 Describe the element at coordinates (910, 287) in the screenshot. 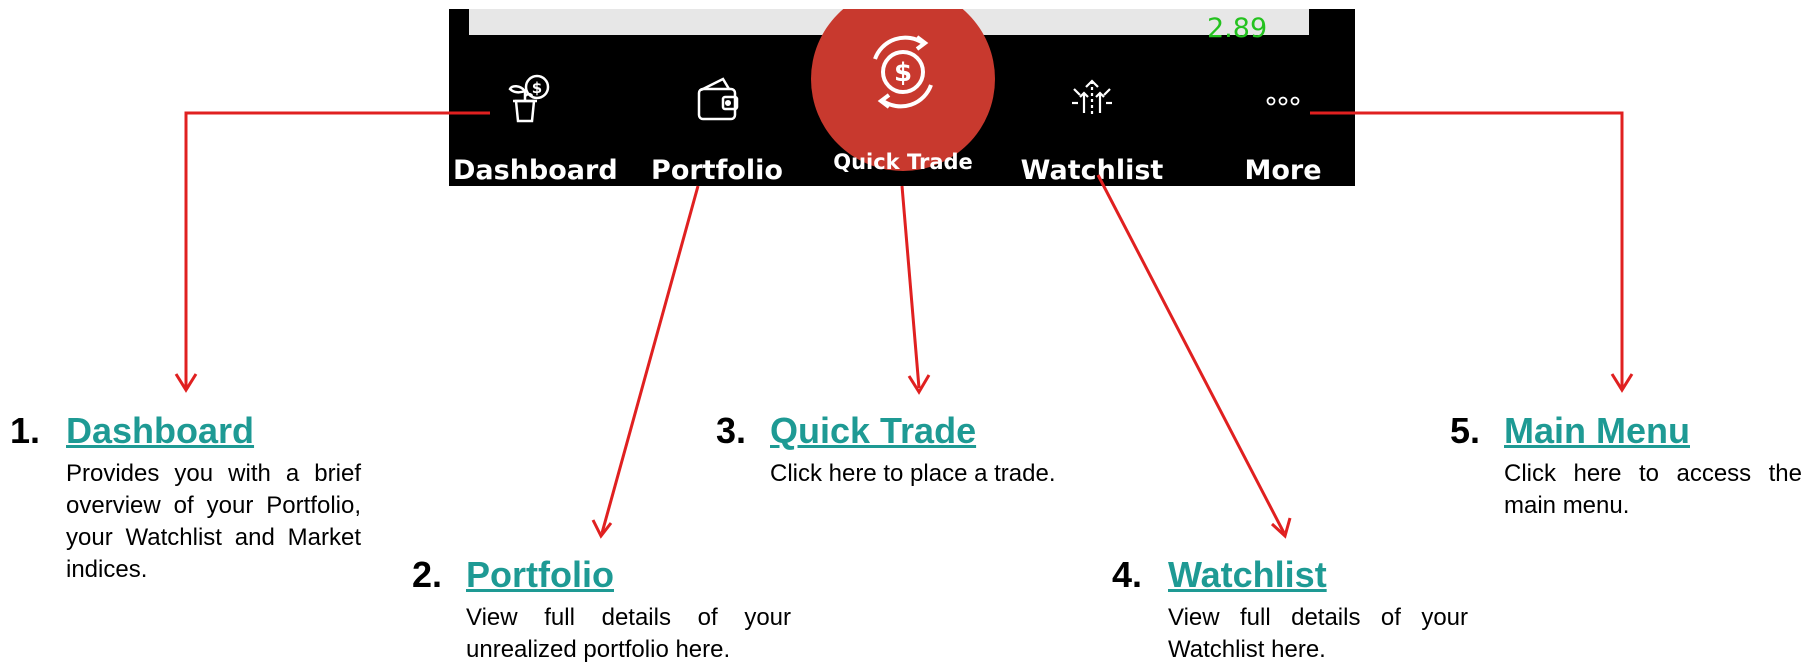

I see `arrow-quick-trade` at that location.